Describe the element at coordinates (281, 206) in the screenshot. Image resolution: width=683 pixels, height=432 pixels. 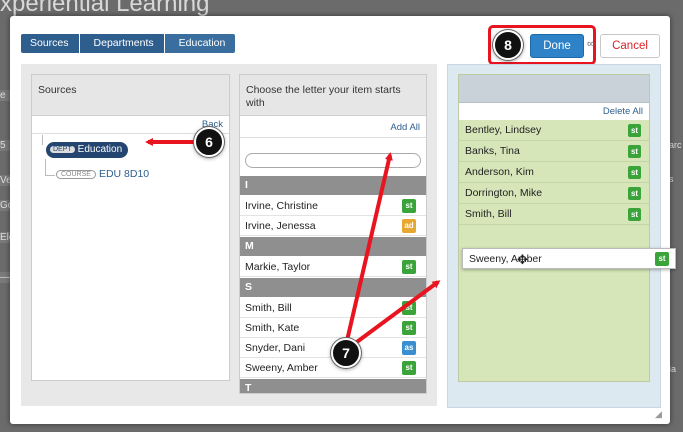
I see `item-name: Irvine, Christine` at that location.